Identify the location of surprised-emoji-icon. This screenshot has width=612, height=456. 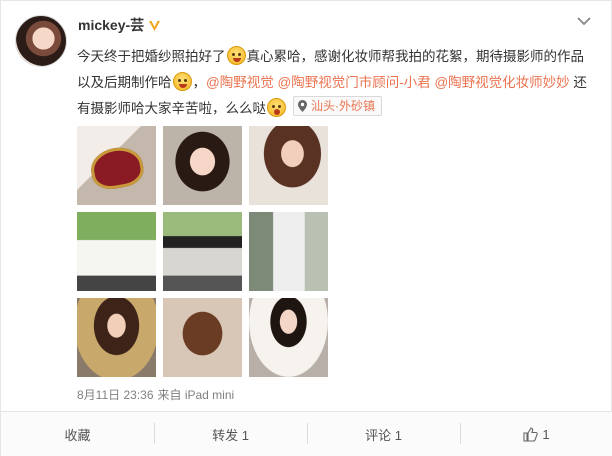
(276, 107).